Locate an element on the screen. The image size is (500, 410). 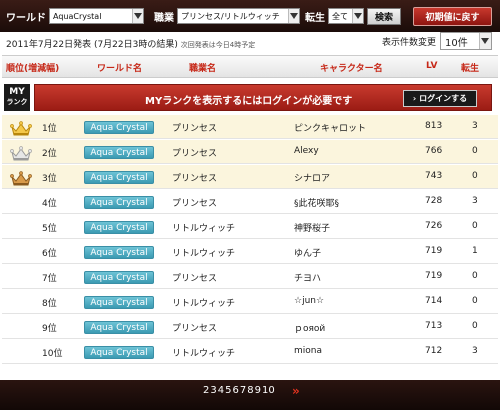
page-link: 2 is located at coordinates (206, 390).